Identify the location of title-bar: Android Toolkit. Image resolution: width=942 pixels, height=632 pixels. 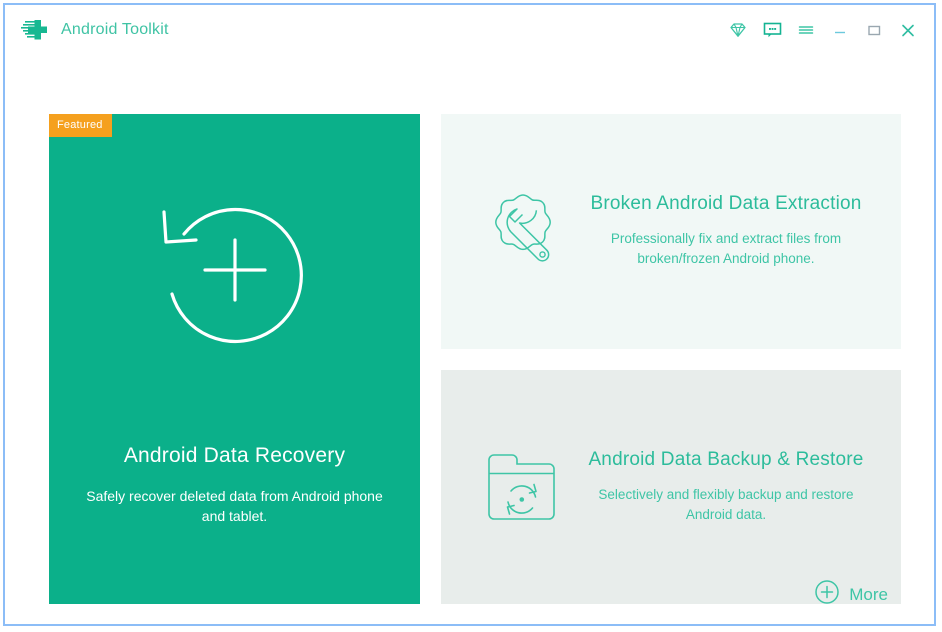
(469, 30).